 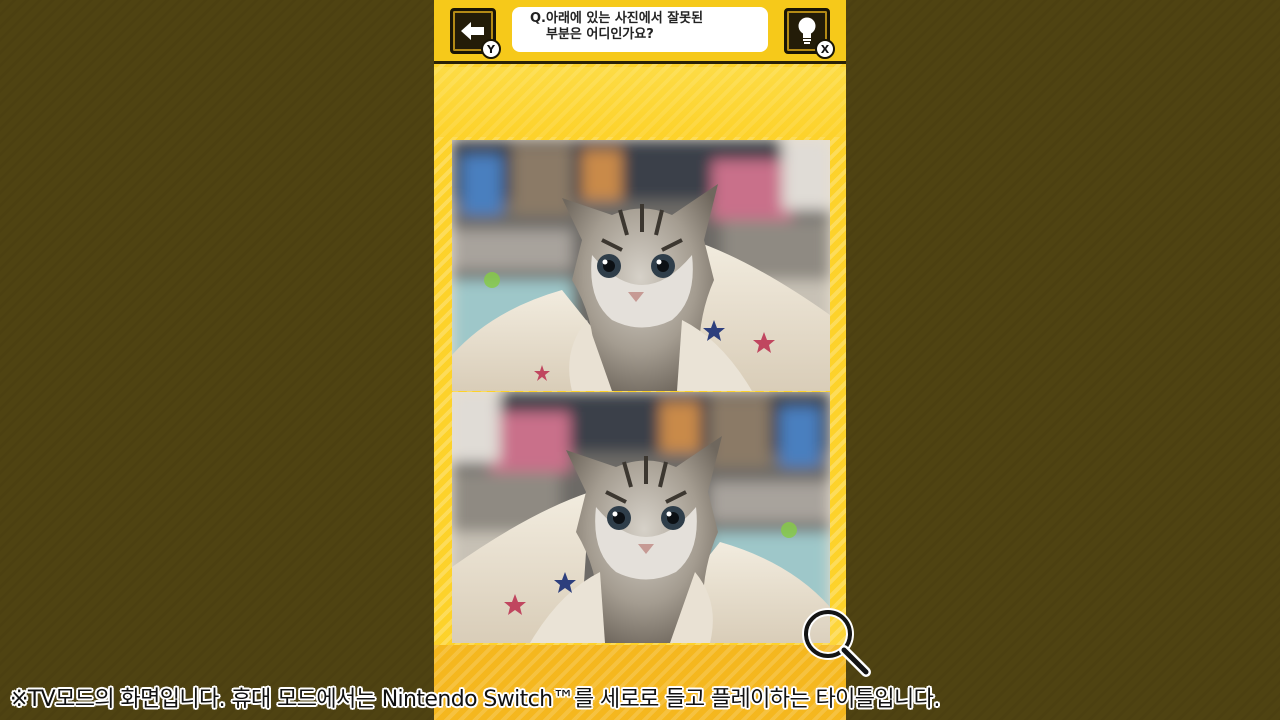 I want to click on question-box: Q.아래에 있는 사진에서 잘못된 부분은 어디인가요?, so click(x=640, y=29).